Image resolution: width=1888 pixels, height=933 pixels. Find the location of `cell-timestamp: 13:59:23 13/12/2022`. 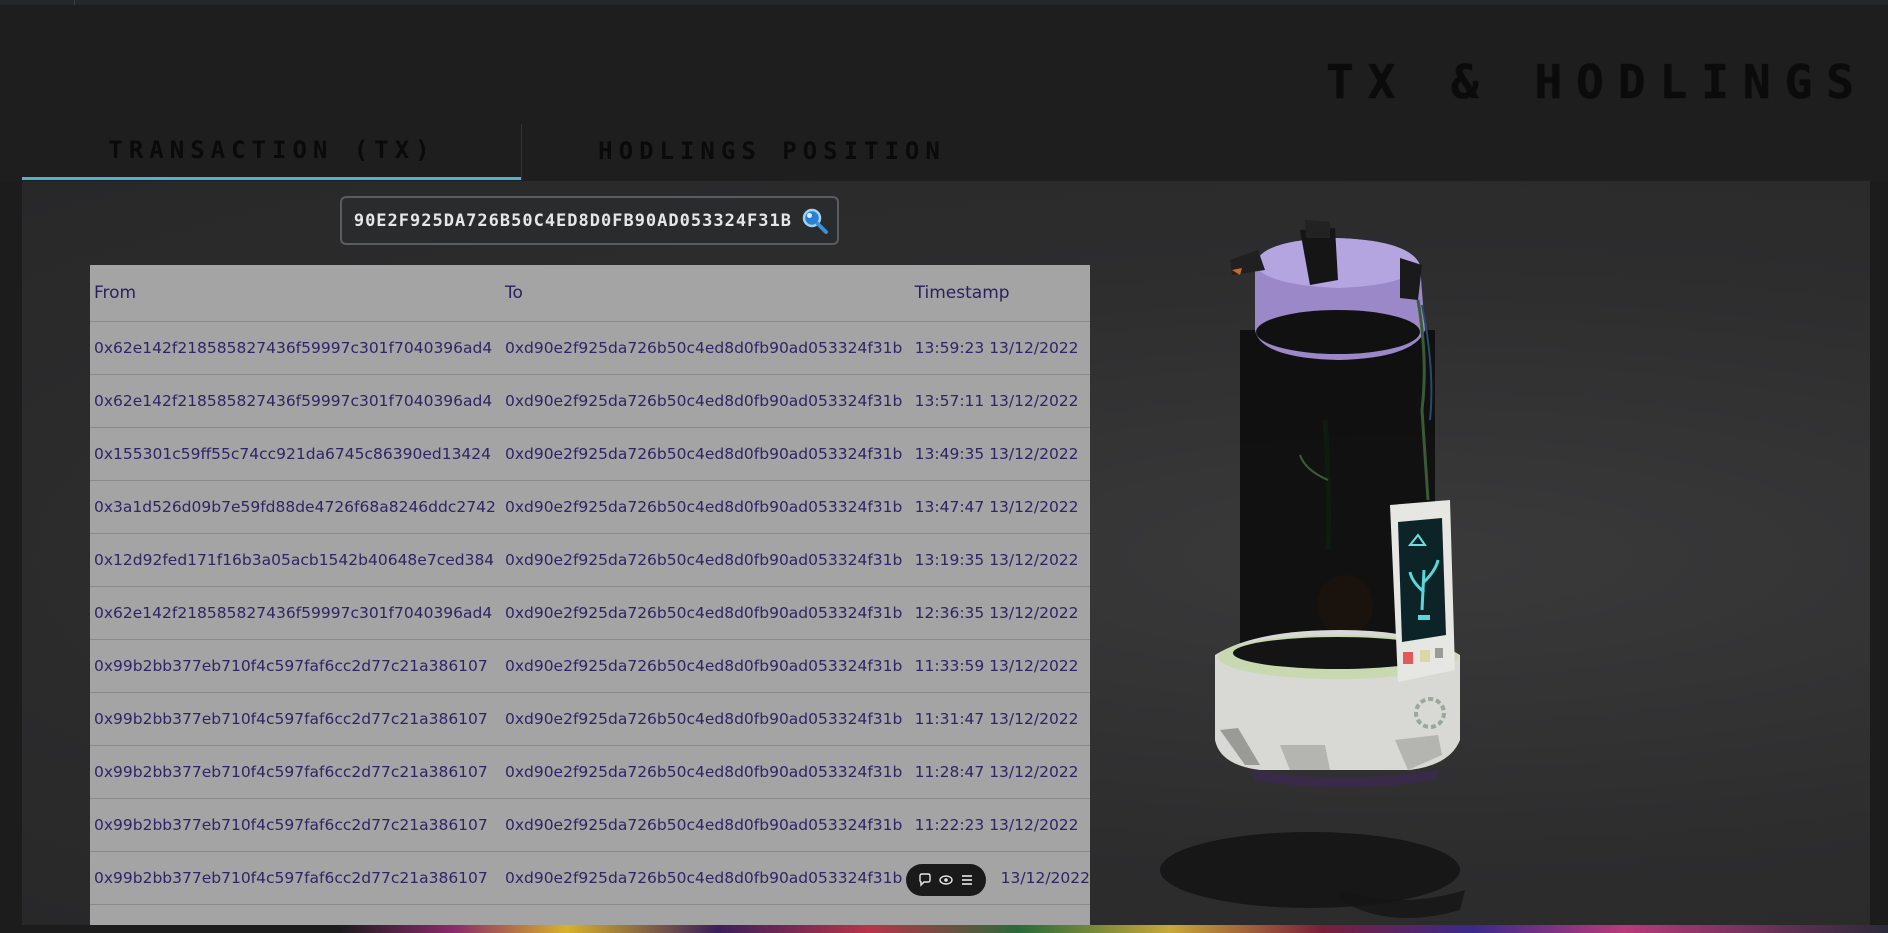

cell-timestamp: 13:59:23 13/12/2022 is located at coordinates (1000, 348).